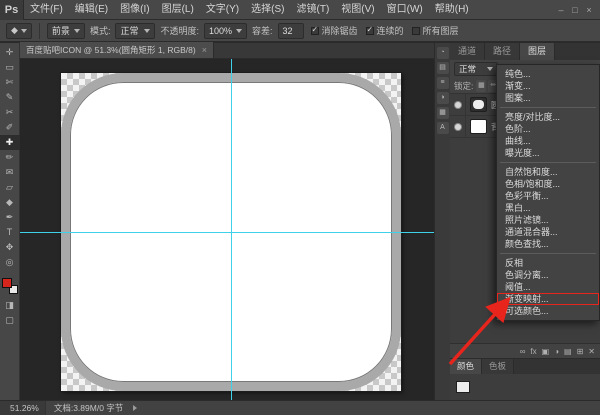  I want to click on option-checkbox: 消除锯齿, so click(334, 30).